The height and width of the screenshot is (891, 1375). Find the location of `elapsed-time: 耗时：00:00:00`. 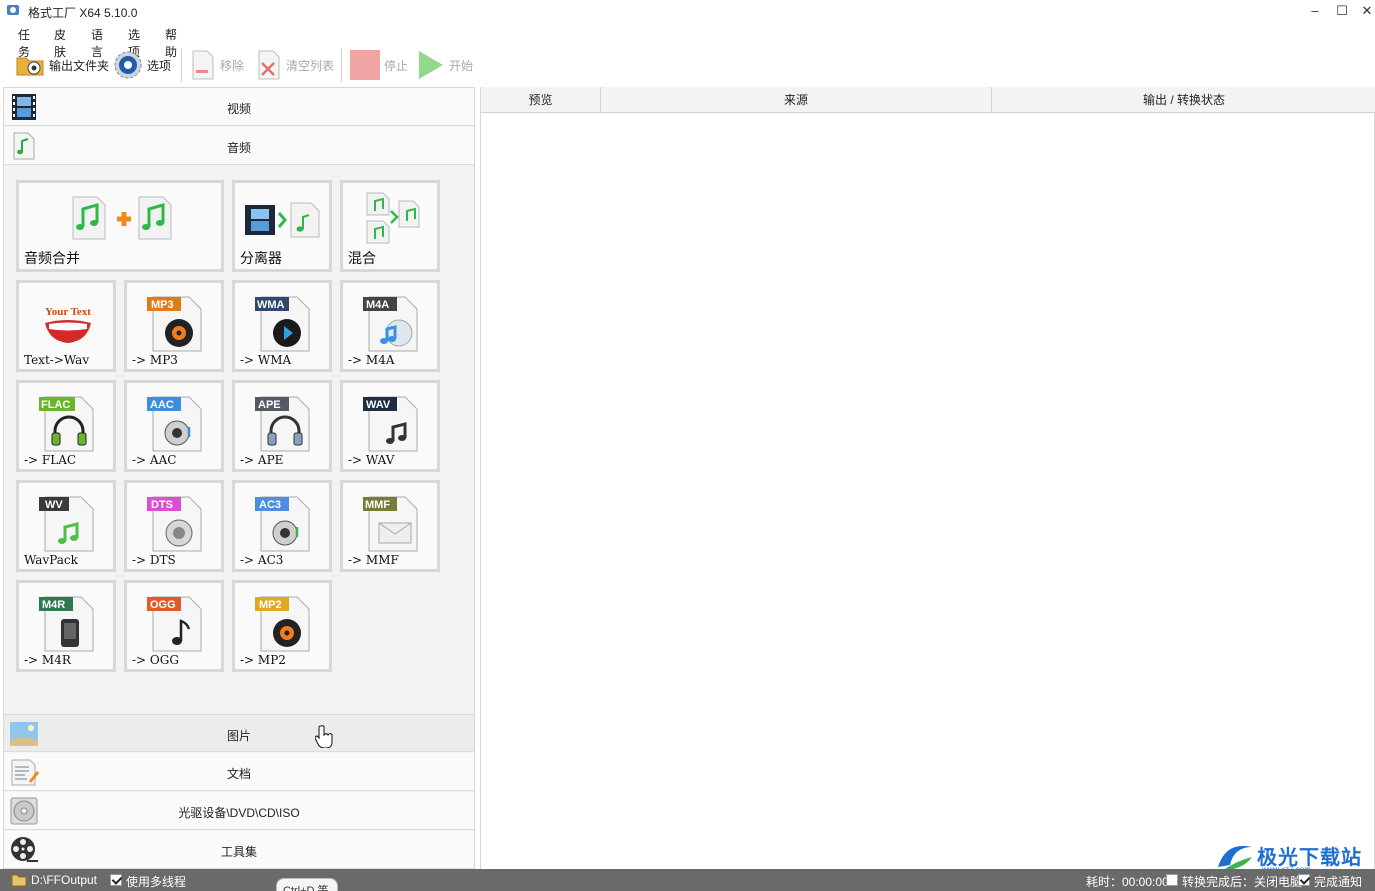

elapsed-time: 耗时：00:00:00 is located at coordinates (1127, 882).